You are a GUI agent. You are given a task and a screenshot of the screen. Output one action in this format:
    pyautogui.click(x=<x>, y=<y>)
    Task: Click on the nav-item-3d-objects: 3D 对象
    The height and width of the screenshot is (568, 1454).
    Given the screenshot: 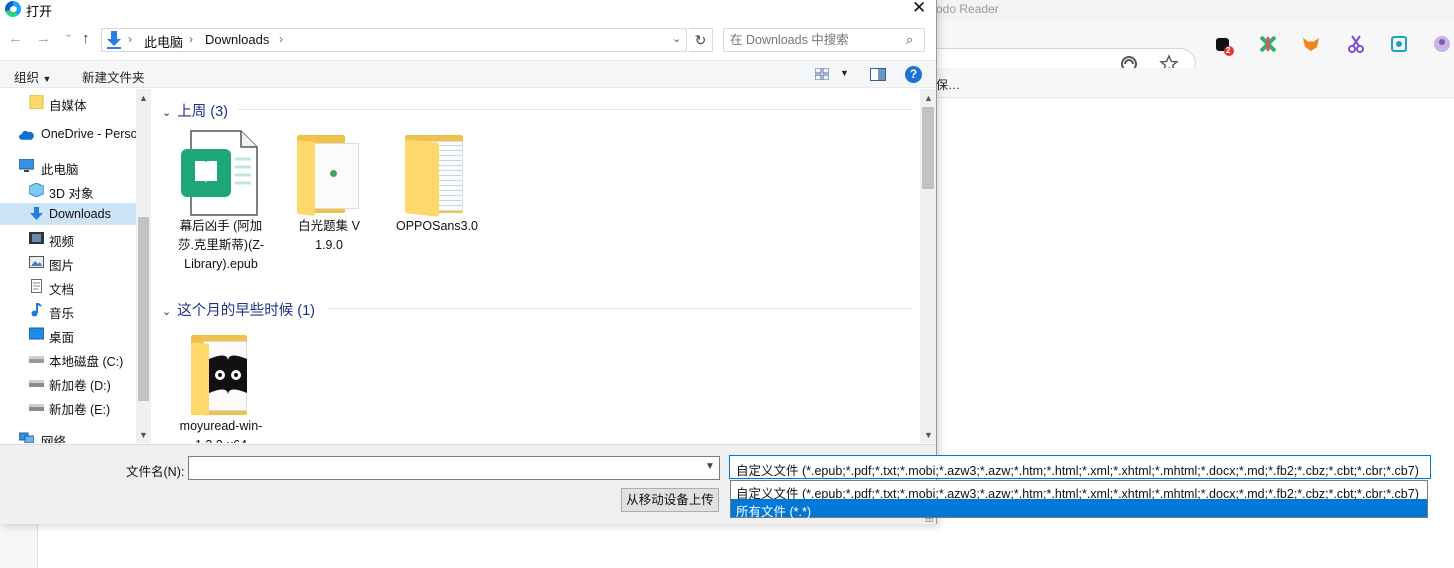 What is the action you would take?
    pyautogui.click(x=68, y=190)
    